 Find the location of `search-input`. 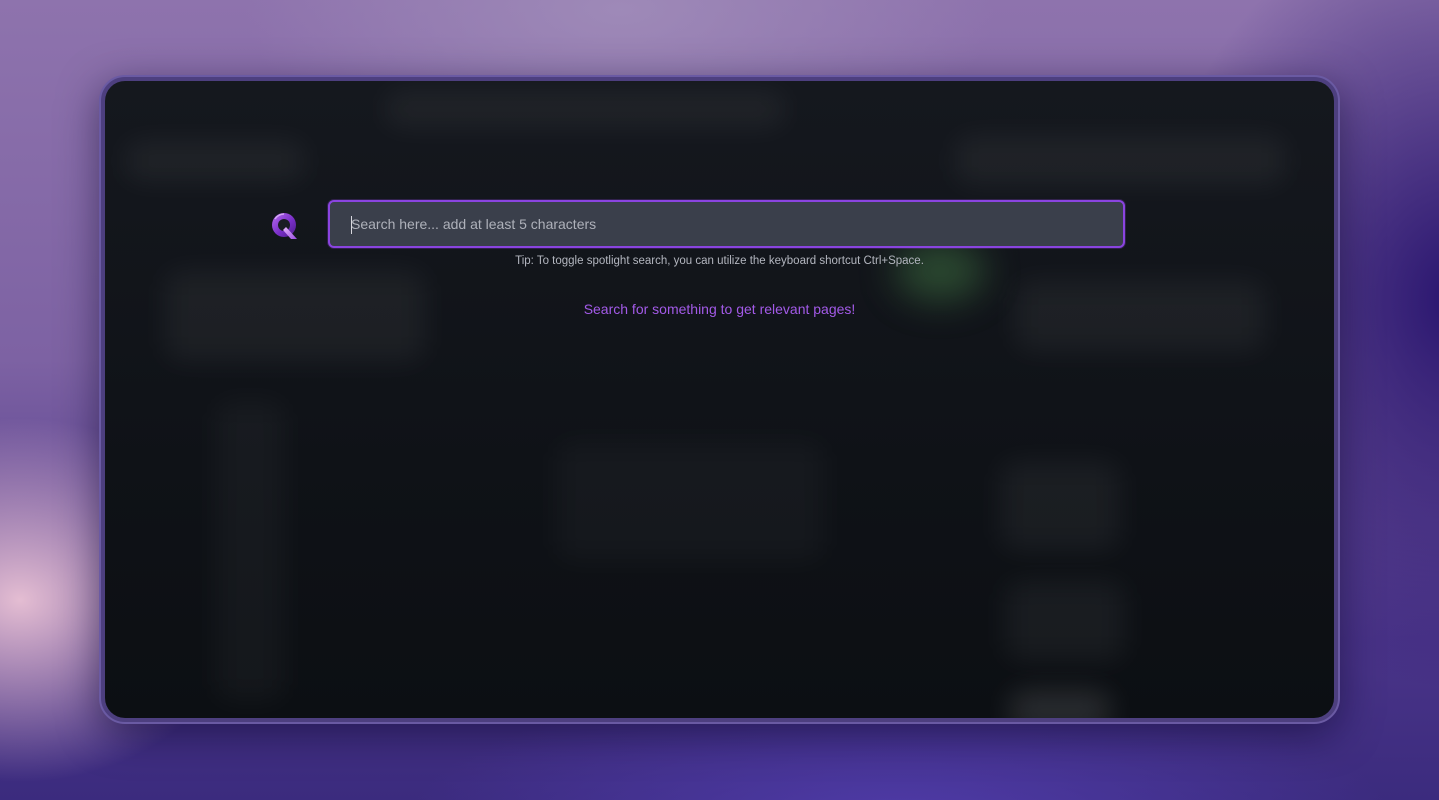

search-input is located at coordinates (726, 224).